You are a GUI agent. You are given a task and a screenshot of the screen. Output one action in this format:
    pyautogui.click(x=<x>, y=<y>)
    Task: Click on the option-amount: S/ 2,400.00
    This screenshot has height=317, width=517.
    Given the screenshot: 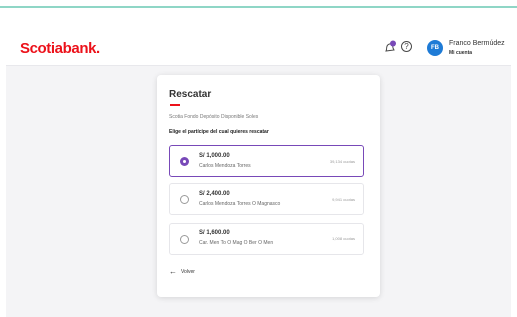 What is the action you would take?
    pyautogui.click(x=214, y=194)
    